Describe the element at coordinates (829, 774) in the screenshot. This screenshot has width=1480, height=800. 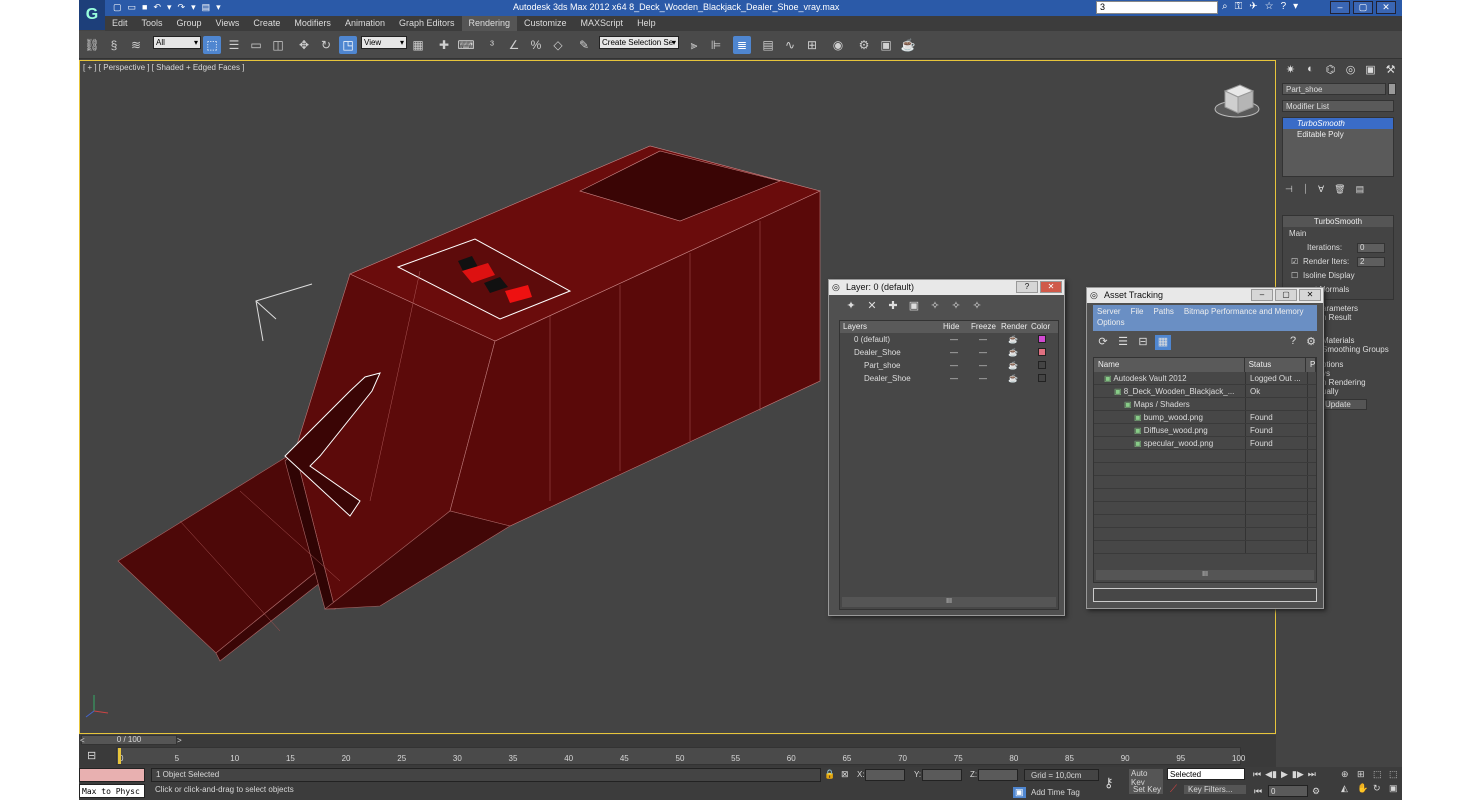
I see `selection-lock-icon: 🔒` at that location.